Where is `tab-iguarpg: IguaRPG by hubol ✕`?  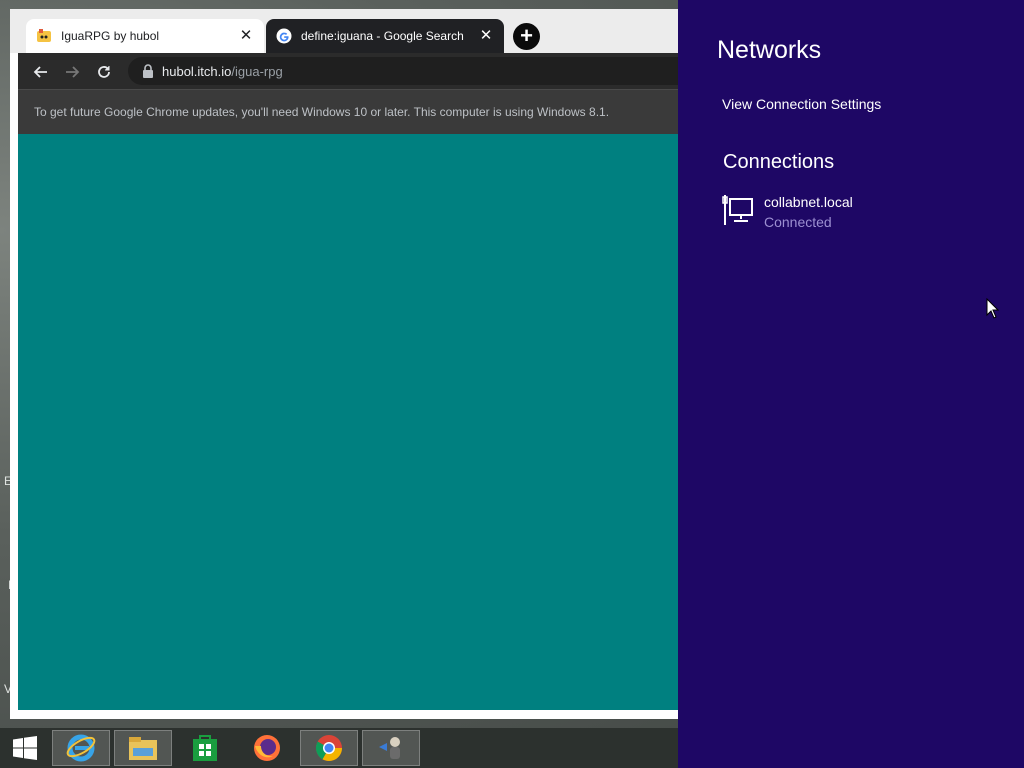 tab-iguarpg: IguaRPG by hubol ✕ is located at coordinates (145, 36).